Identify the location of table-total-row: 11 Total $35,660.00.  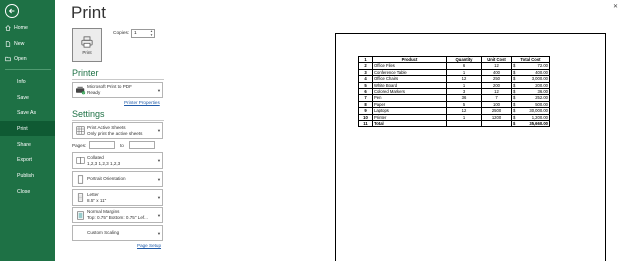
(454, 124).